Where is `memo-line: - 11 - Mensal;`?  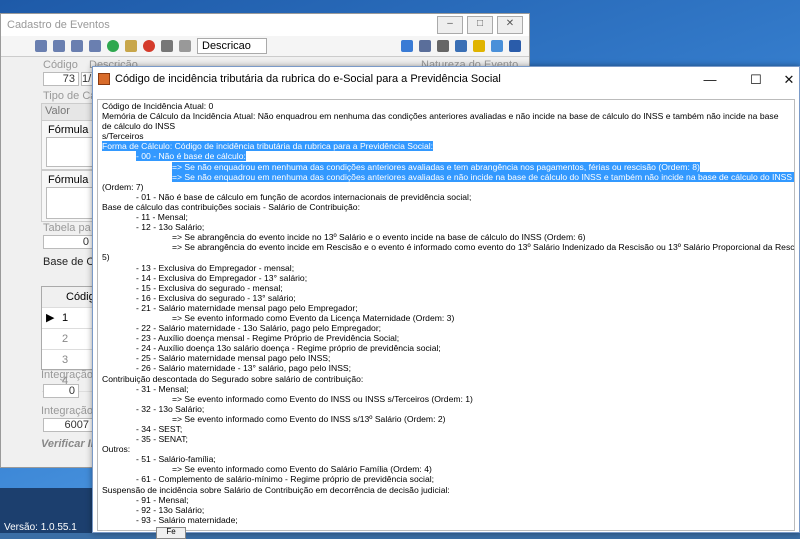
memo-line: - 11 - Mensal; is located at coordinates (162, 217).